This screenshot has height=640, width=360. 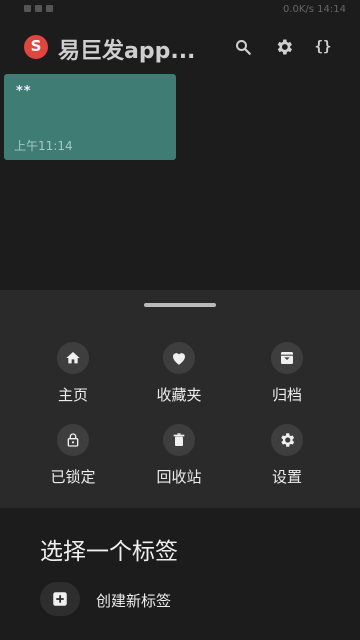 I want to click on status-text: 0.0K/s 14:14, so click(x=314, y=9).